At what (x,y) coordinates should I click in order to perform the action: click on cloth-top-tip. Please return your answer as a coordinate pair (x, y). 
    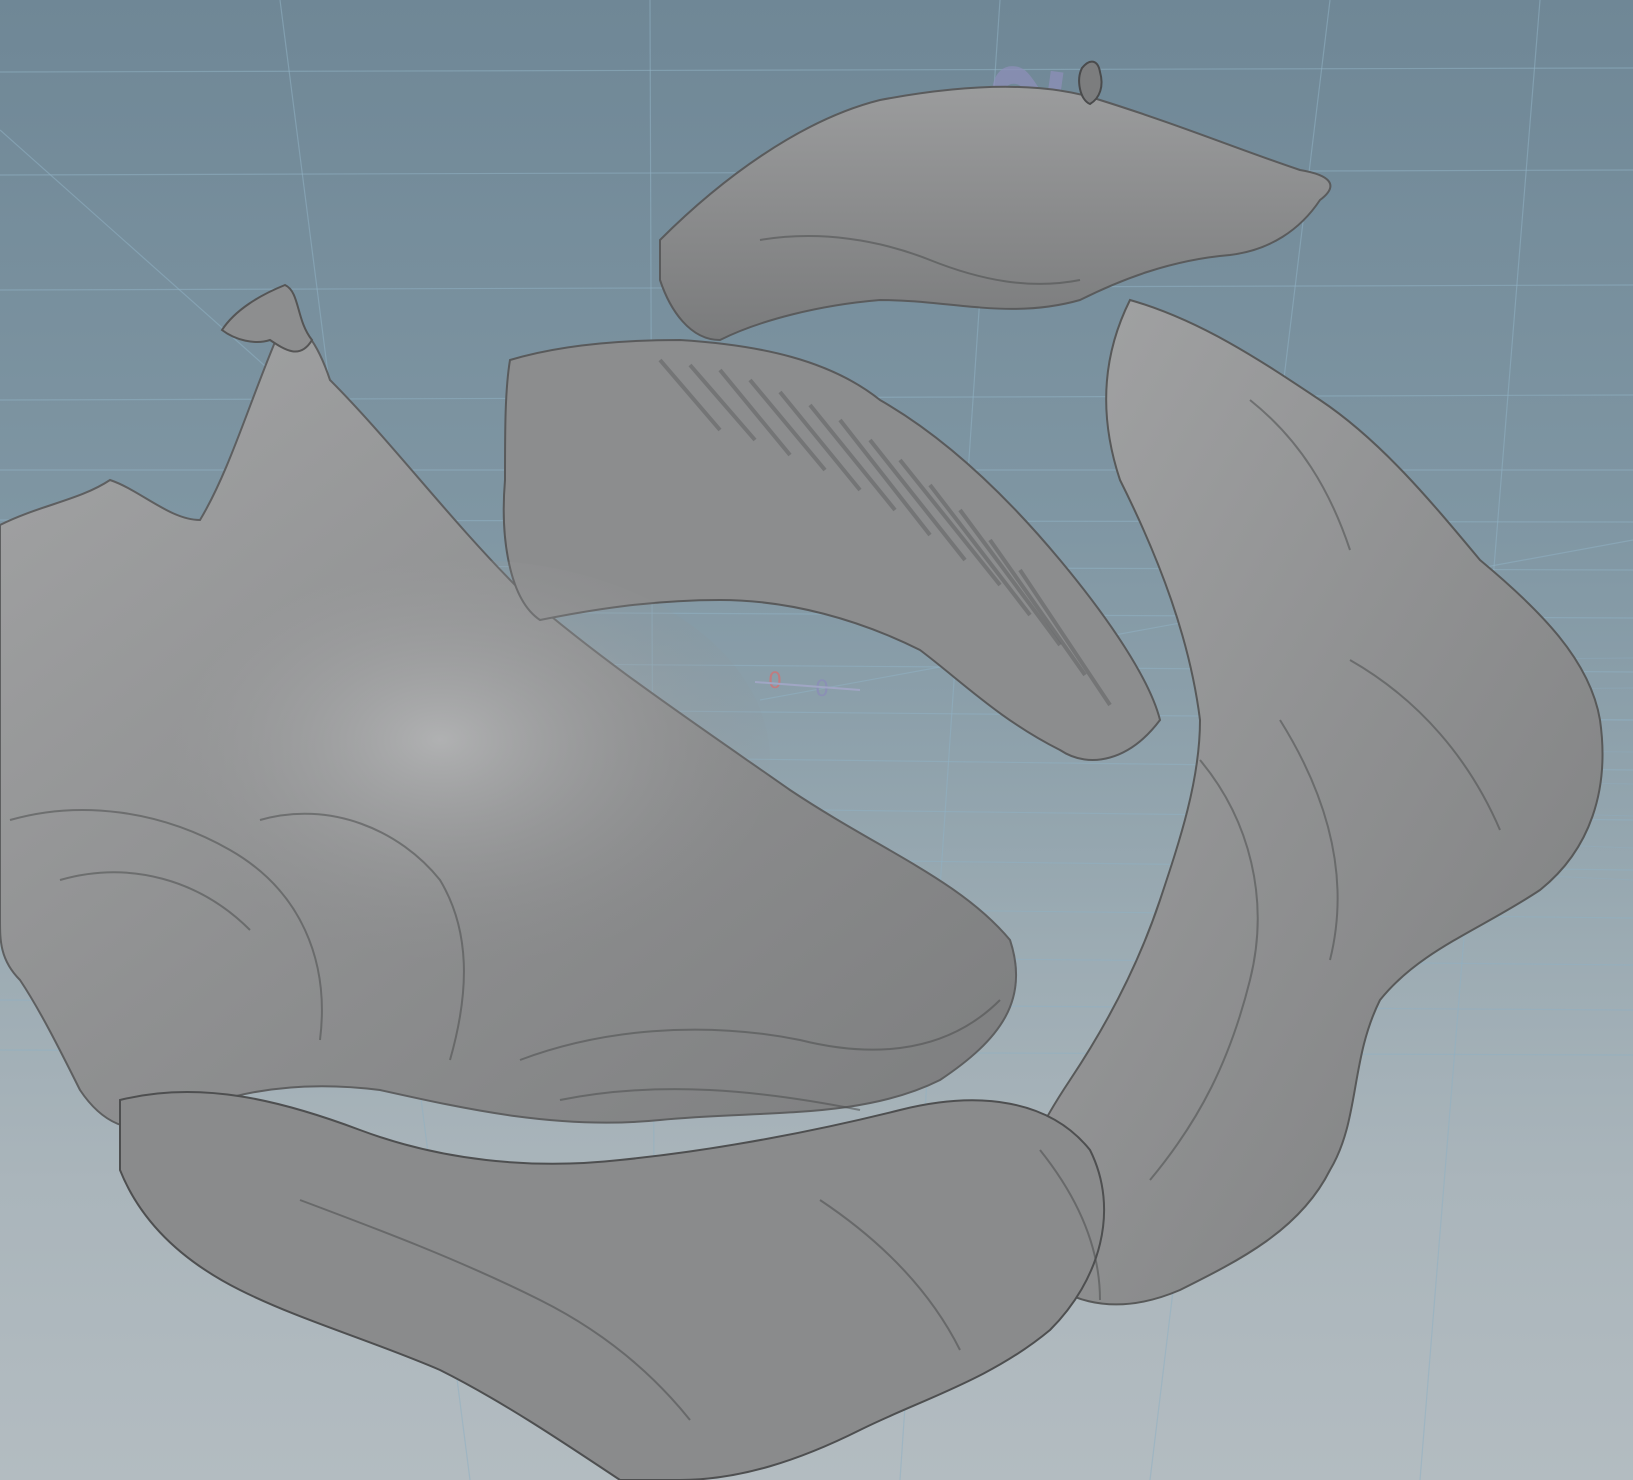
    Looking at the image, I should click on (1090, 83).